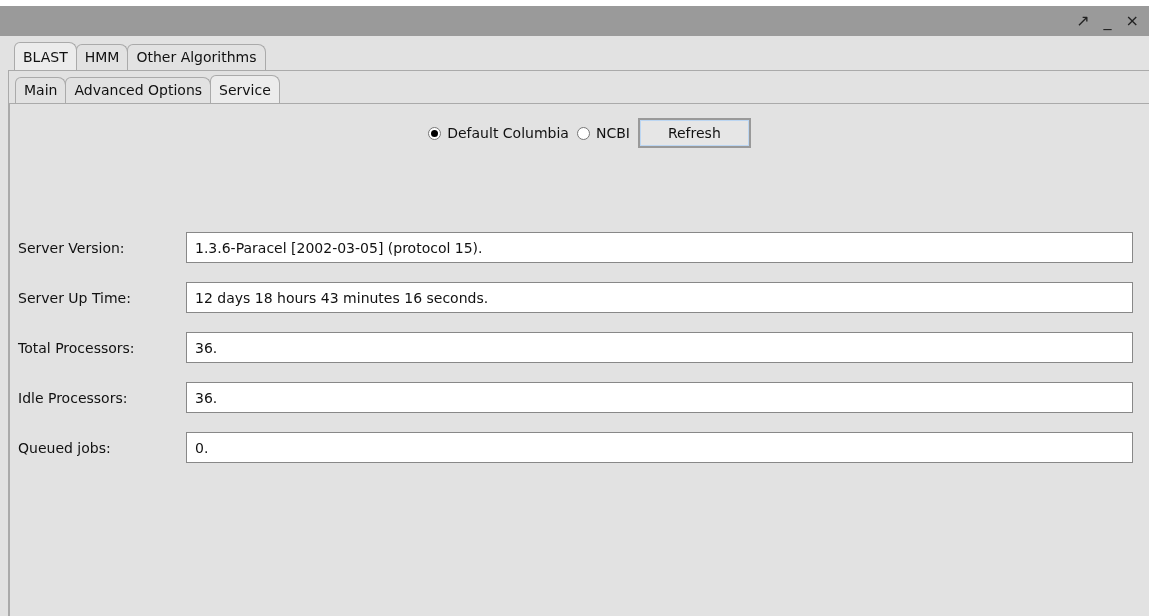 The width and height of the screenshot is (1149, 616). What do you see at coordinates (41, 90) in the screenshot?
I see `tab: Main` at bounding box center [41, 90].